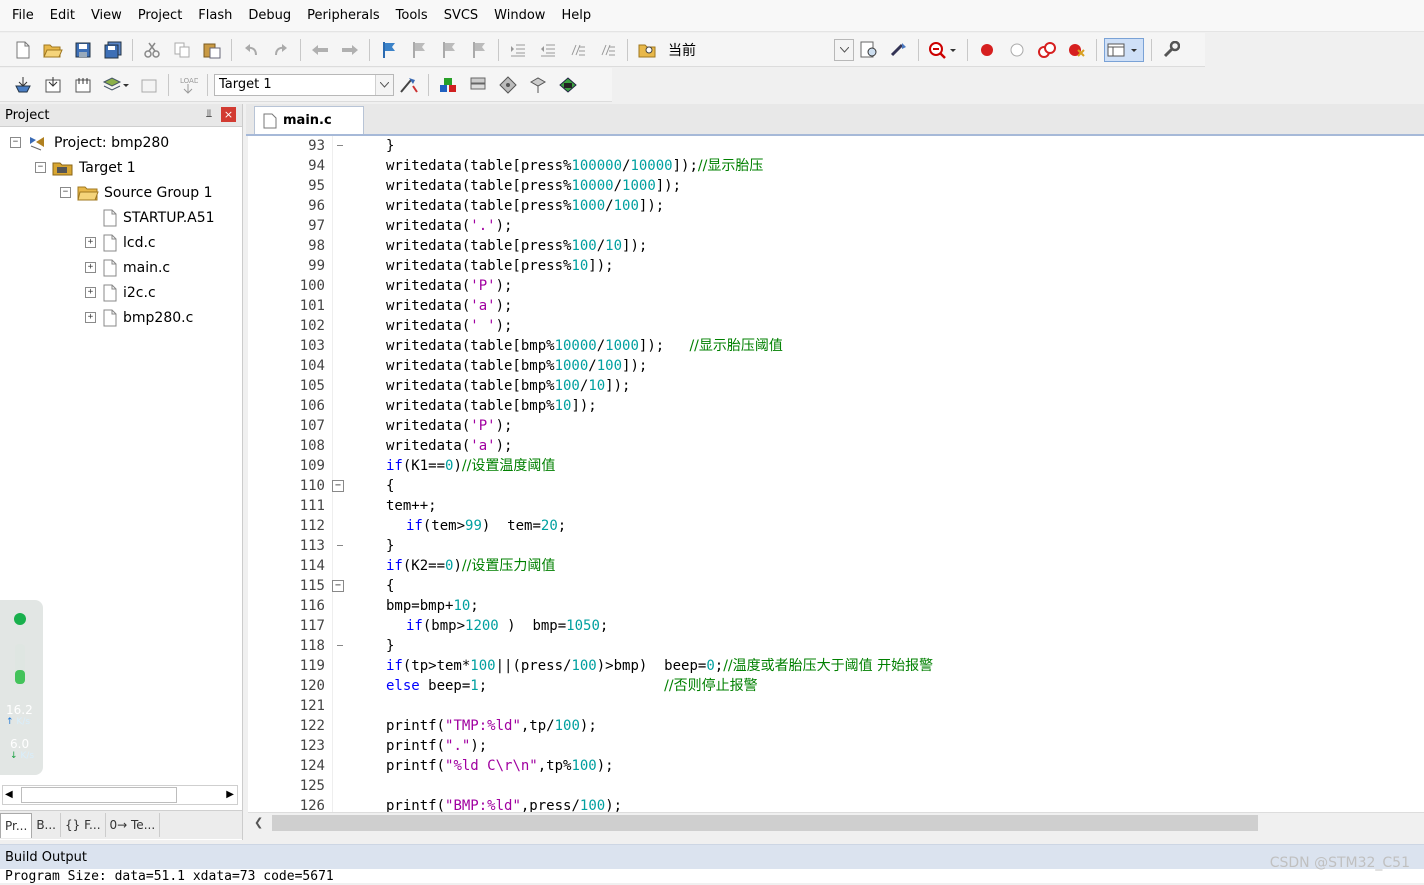  What do you see at coordinates (862, 706) in the screenshot?
I see `code-line: 121` at bounding box center [862, 706].